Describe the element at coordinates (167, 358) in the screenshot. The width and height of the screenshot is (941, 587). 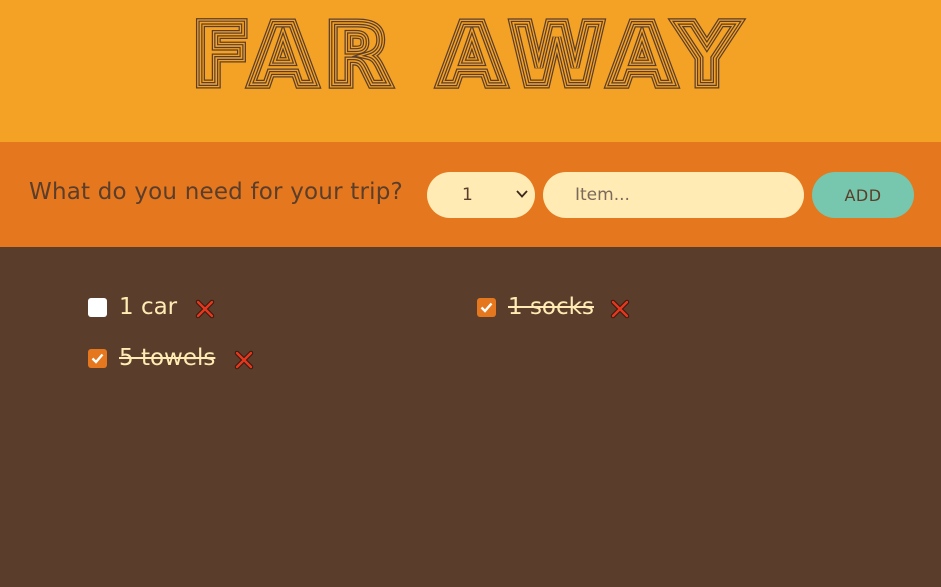
I see `item-text: 5 towels` at that location.